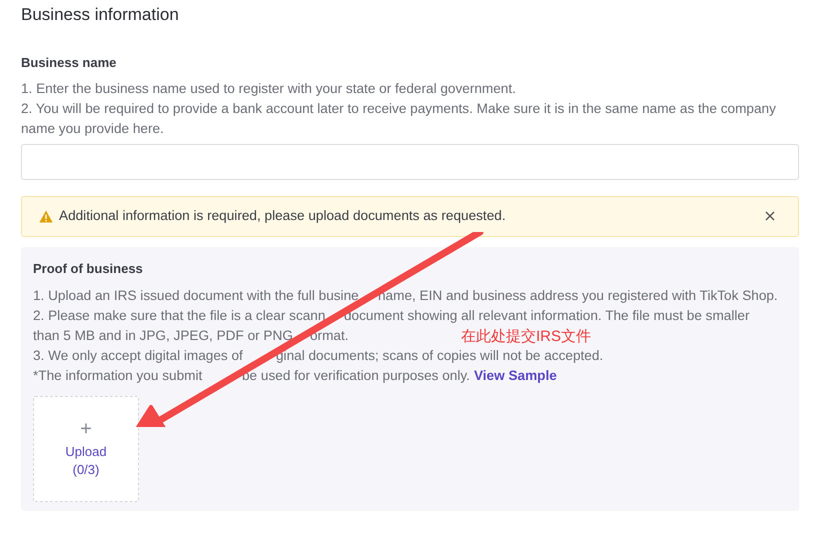 Image resolution: width=829 pixels, height=543 pixels. I want to click on panel-title: Proof of business, so click(88, 269).